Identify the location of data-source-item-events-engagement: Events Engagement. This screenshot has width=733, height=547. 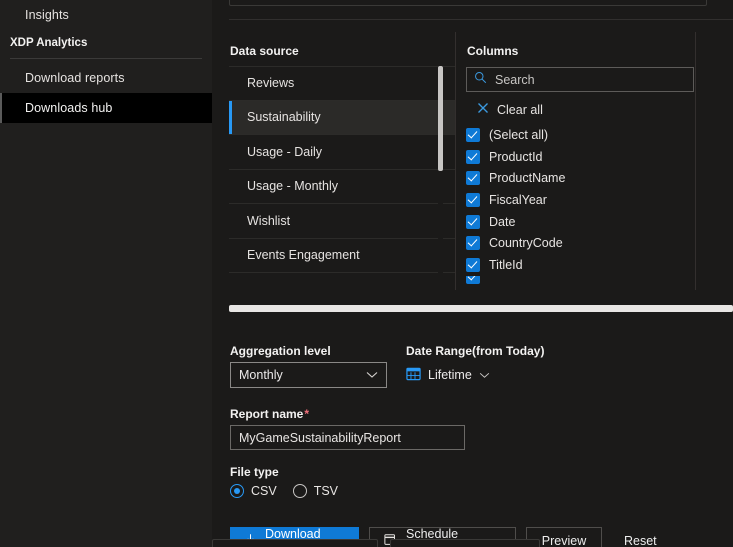
(342, 256).